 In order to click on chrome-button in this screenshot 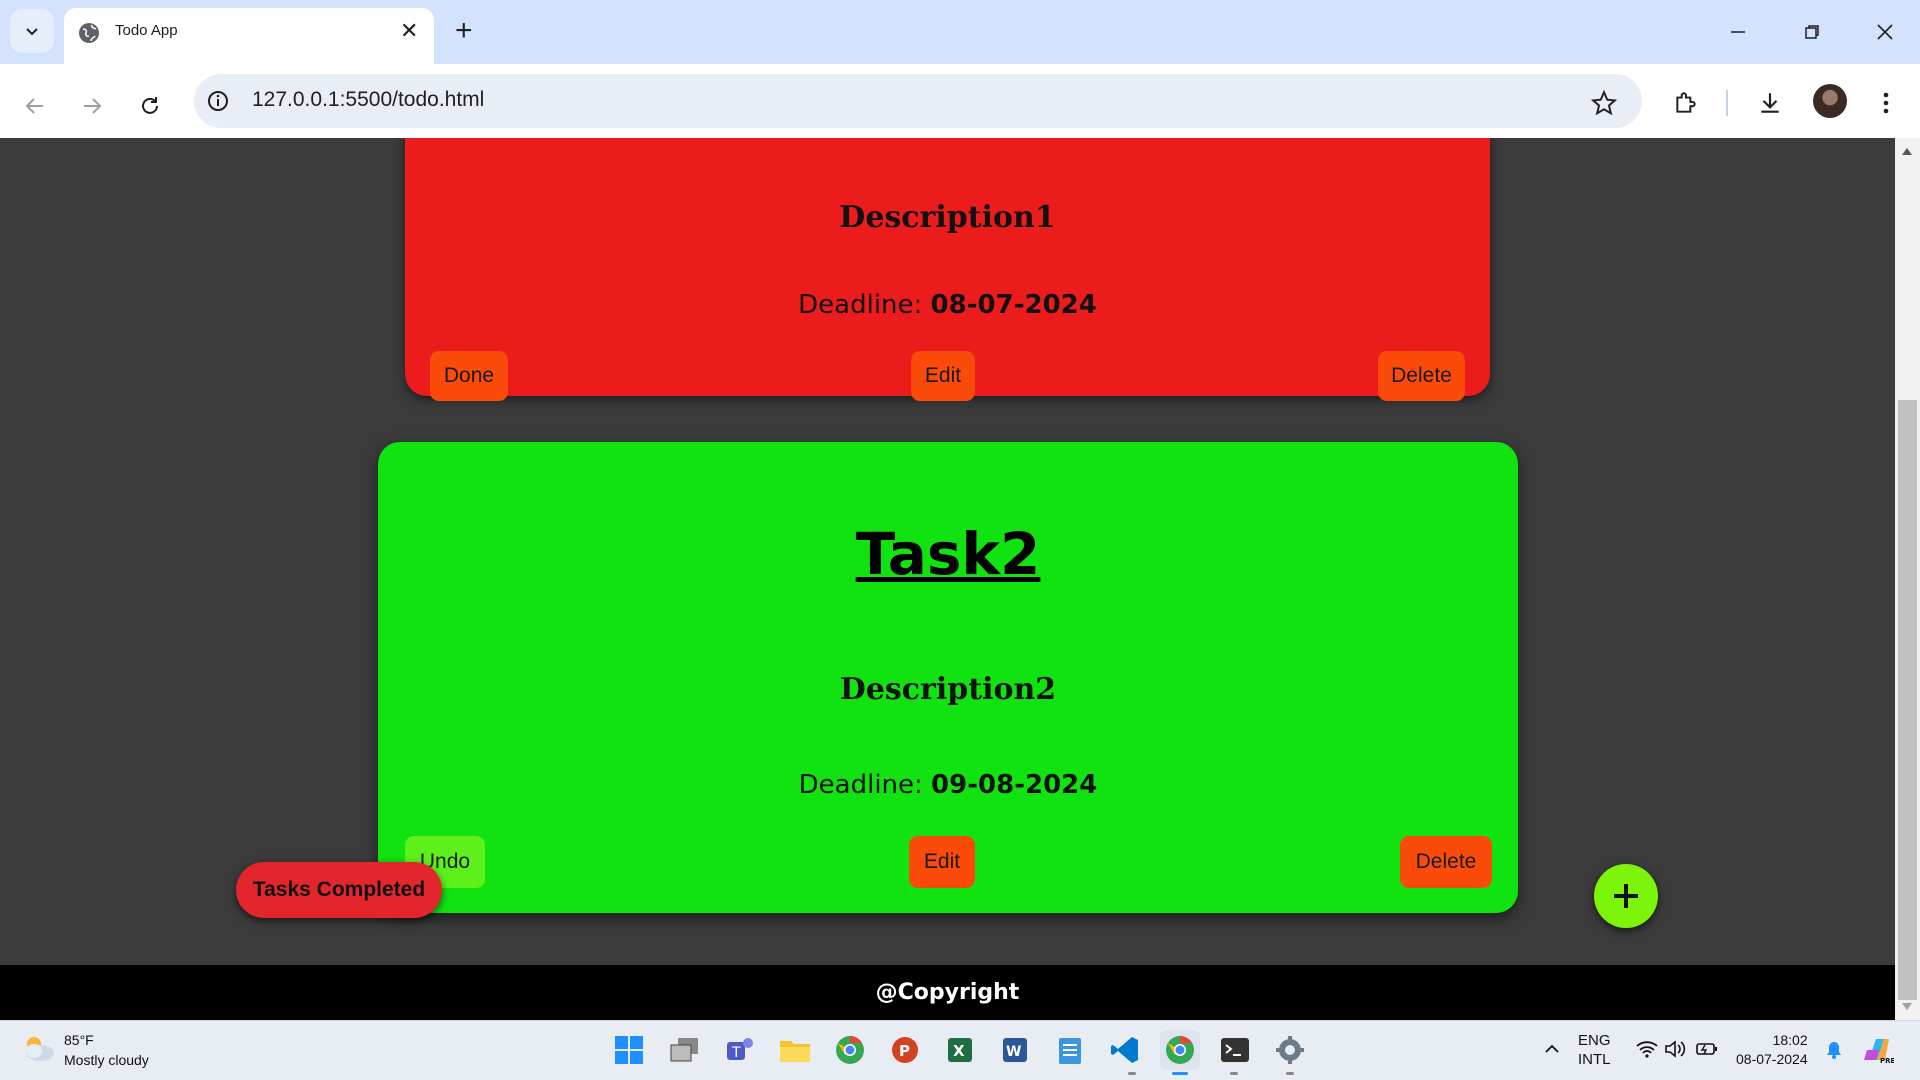, I will do `click(850, 1050)`.